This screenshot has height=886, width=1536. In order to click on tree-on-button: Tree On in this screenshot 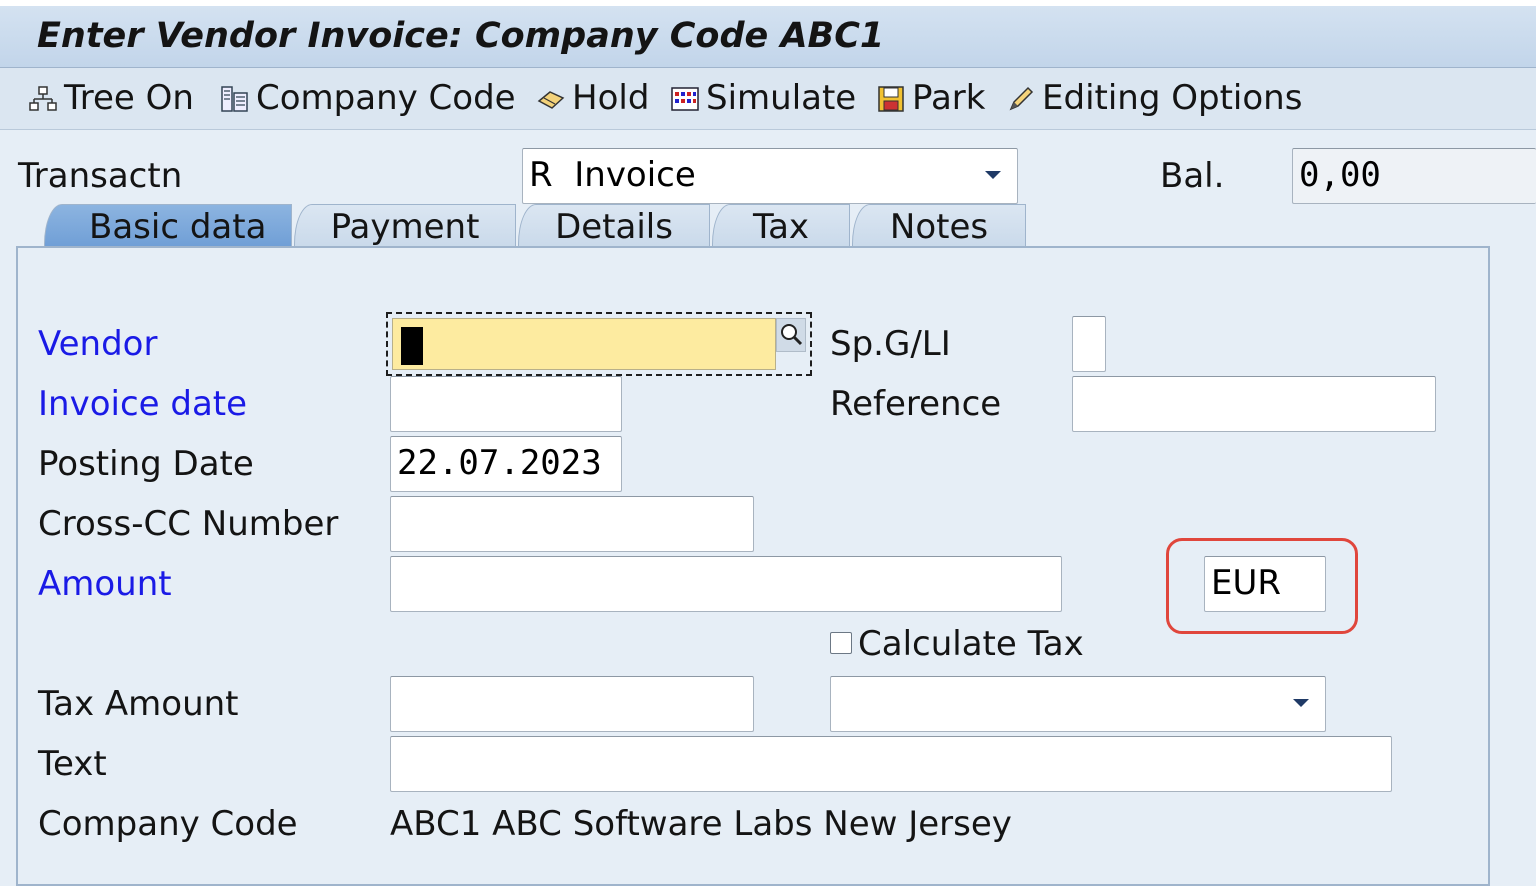, I will do `click(111, 98)`.